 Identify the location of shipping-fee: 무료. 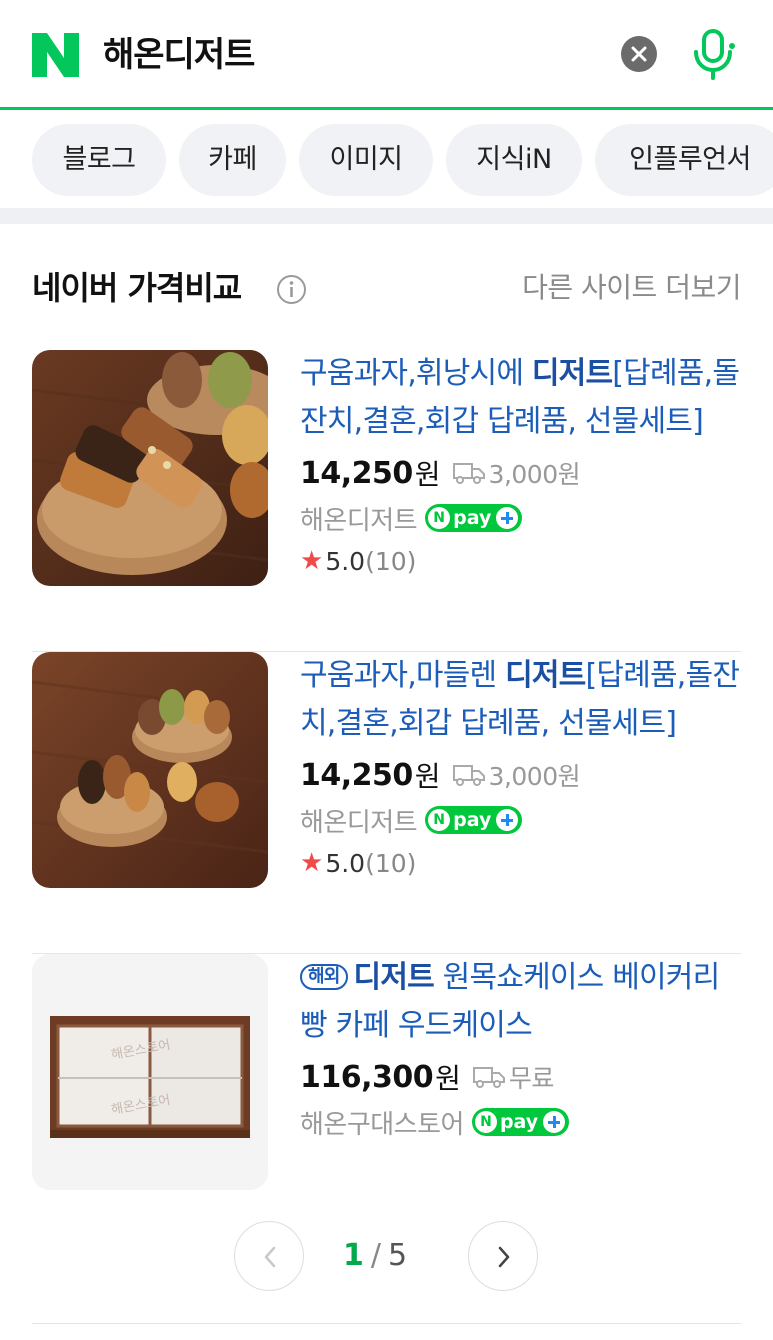
(513, 1077).